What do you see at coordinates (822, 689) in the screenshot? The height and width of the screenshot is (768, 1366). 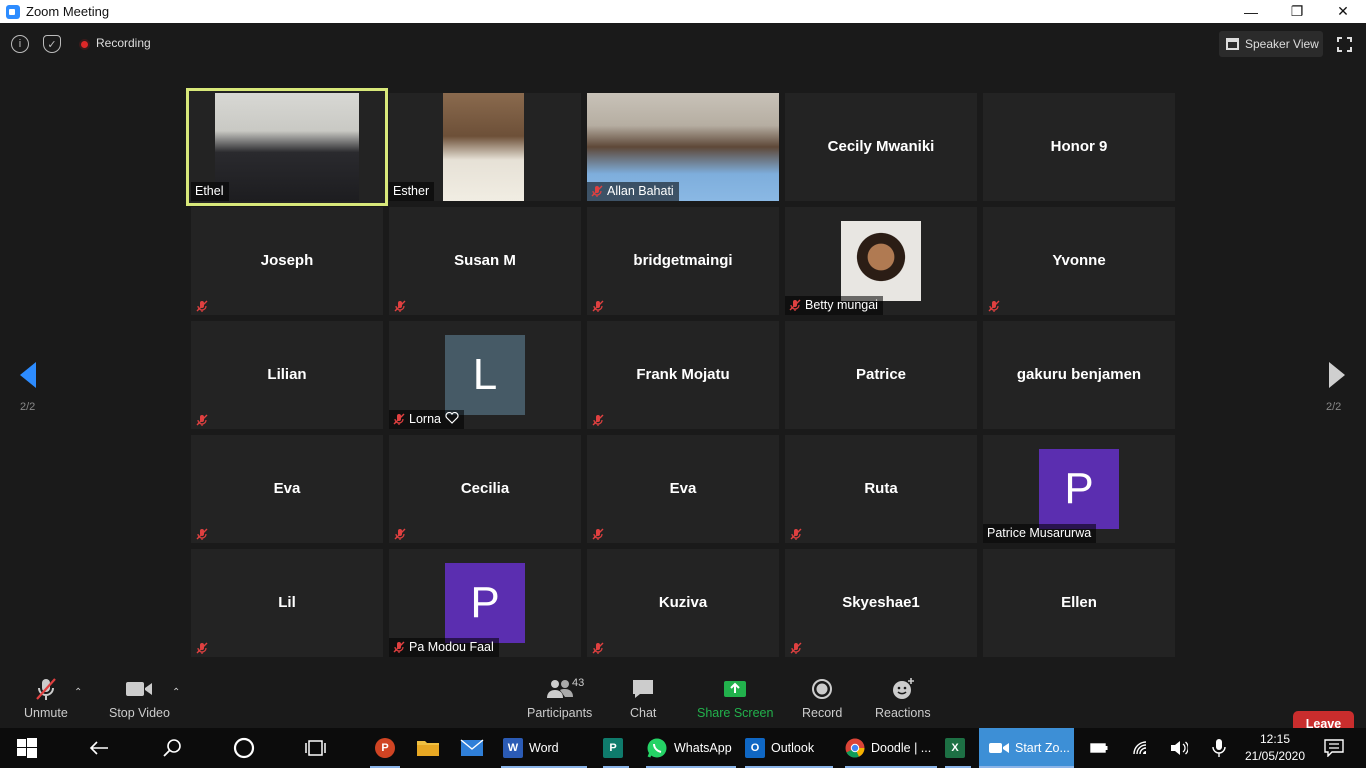 I see `record-icon` at bounding box center [822, 689].